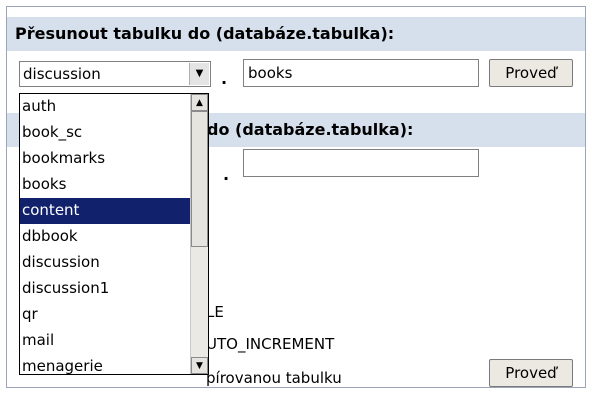 Image resolution: width=592 pixels, height=393 pixels. Describe the element at coordinates (105, 289) in the screenshot. I see `dropdown-option: discussion1` at that location.